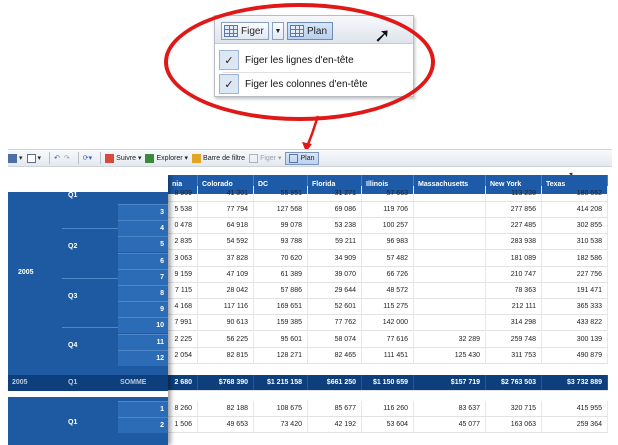 The image size is (618, 445). What do you see at coordinates (388, 339) in the screenshot?
I see `table-cell: 77 616` at bounding box center [388, 339].